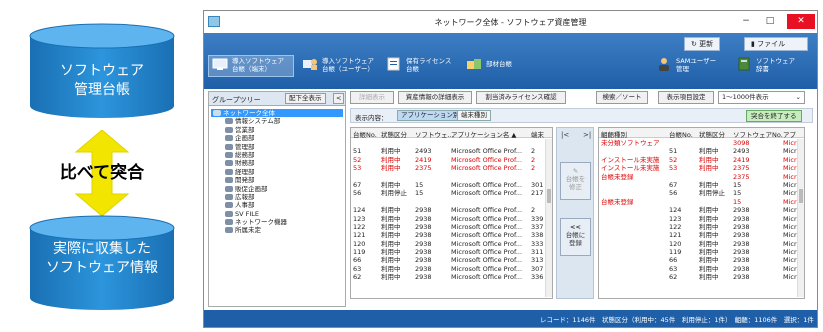 Image resolution: width=823 pixels, height=332 pixels. I want to click on search-sort-button: 検索／ソート, so click(622, 97).